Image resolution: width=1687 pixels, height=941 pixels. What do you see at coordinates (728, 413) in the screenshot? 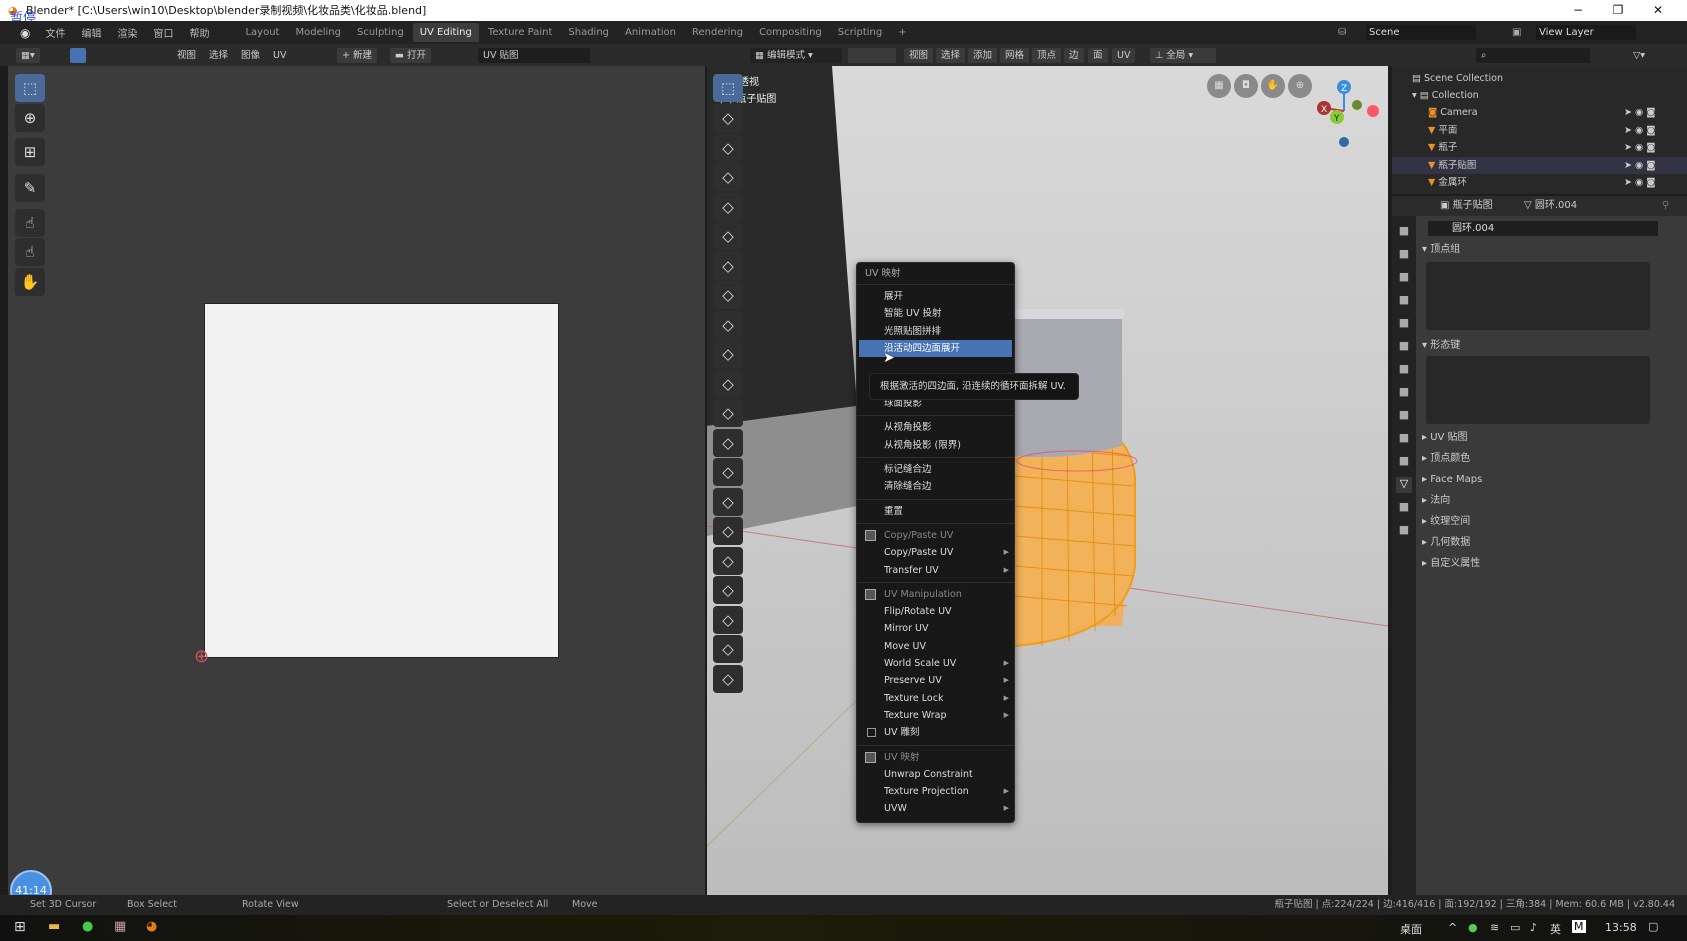
I see `bevel-tool: ◇` at bounding box center [728, 413].